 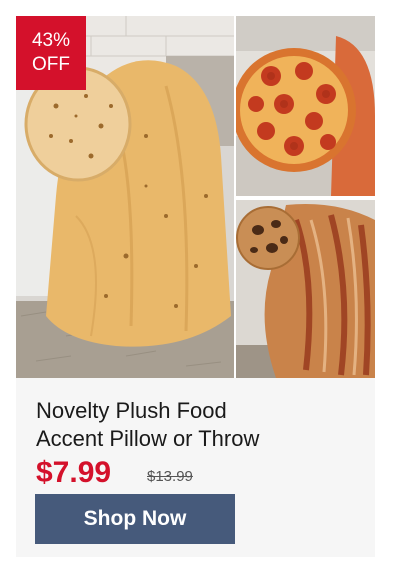 I want to click on sale-price: $7.99, so click(x=74, y=472).